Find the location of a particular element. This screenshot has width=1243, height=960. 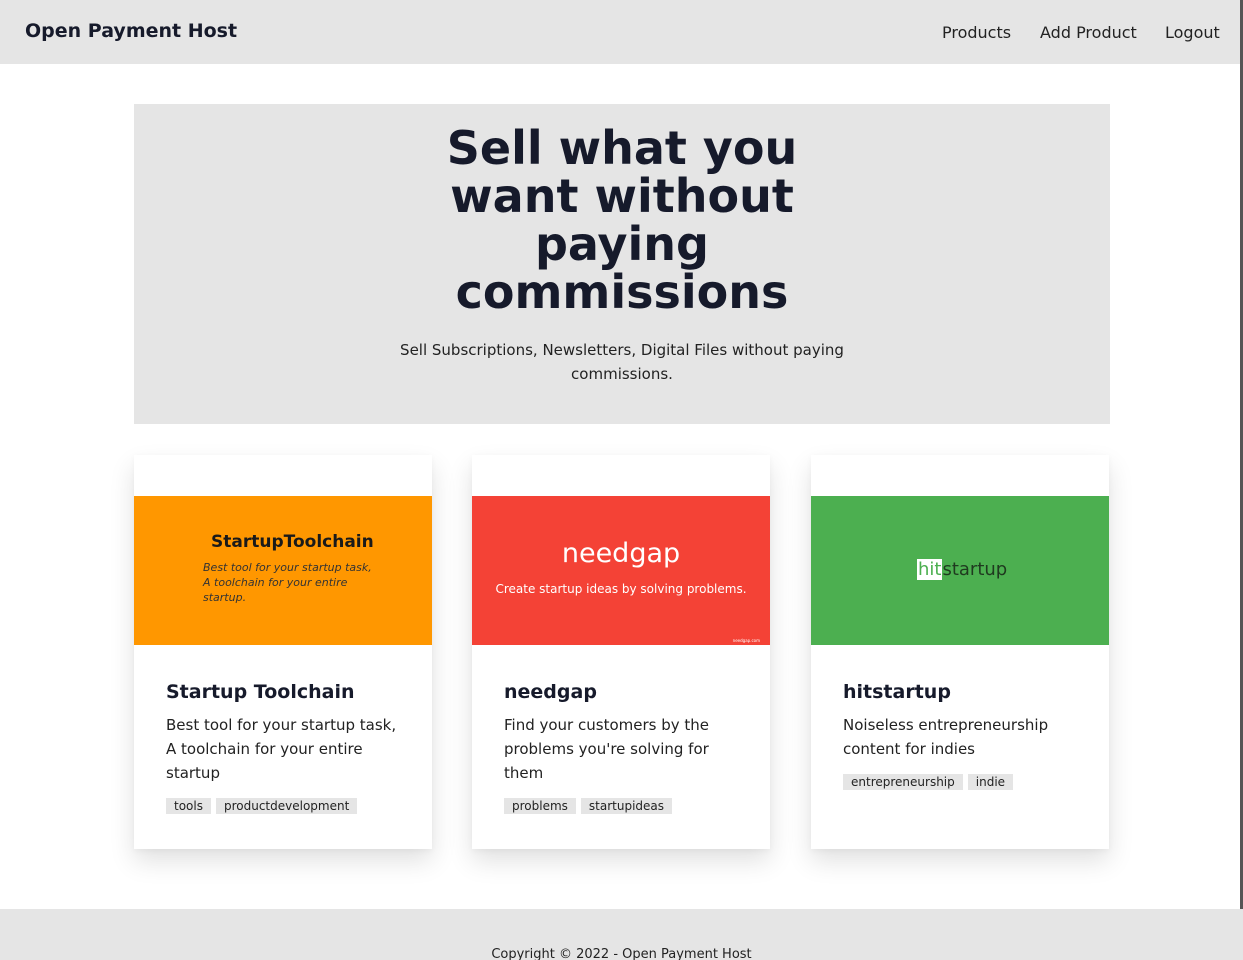

product-title: hitstartup is located at coordinates (963, 692).